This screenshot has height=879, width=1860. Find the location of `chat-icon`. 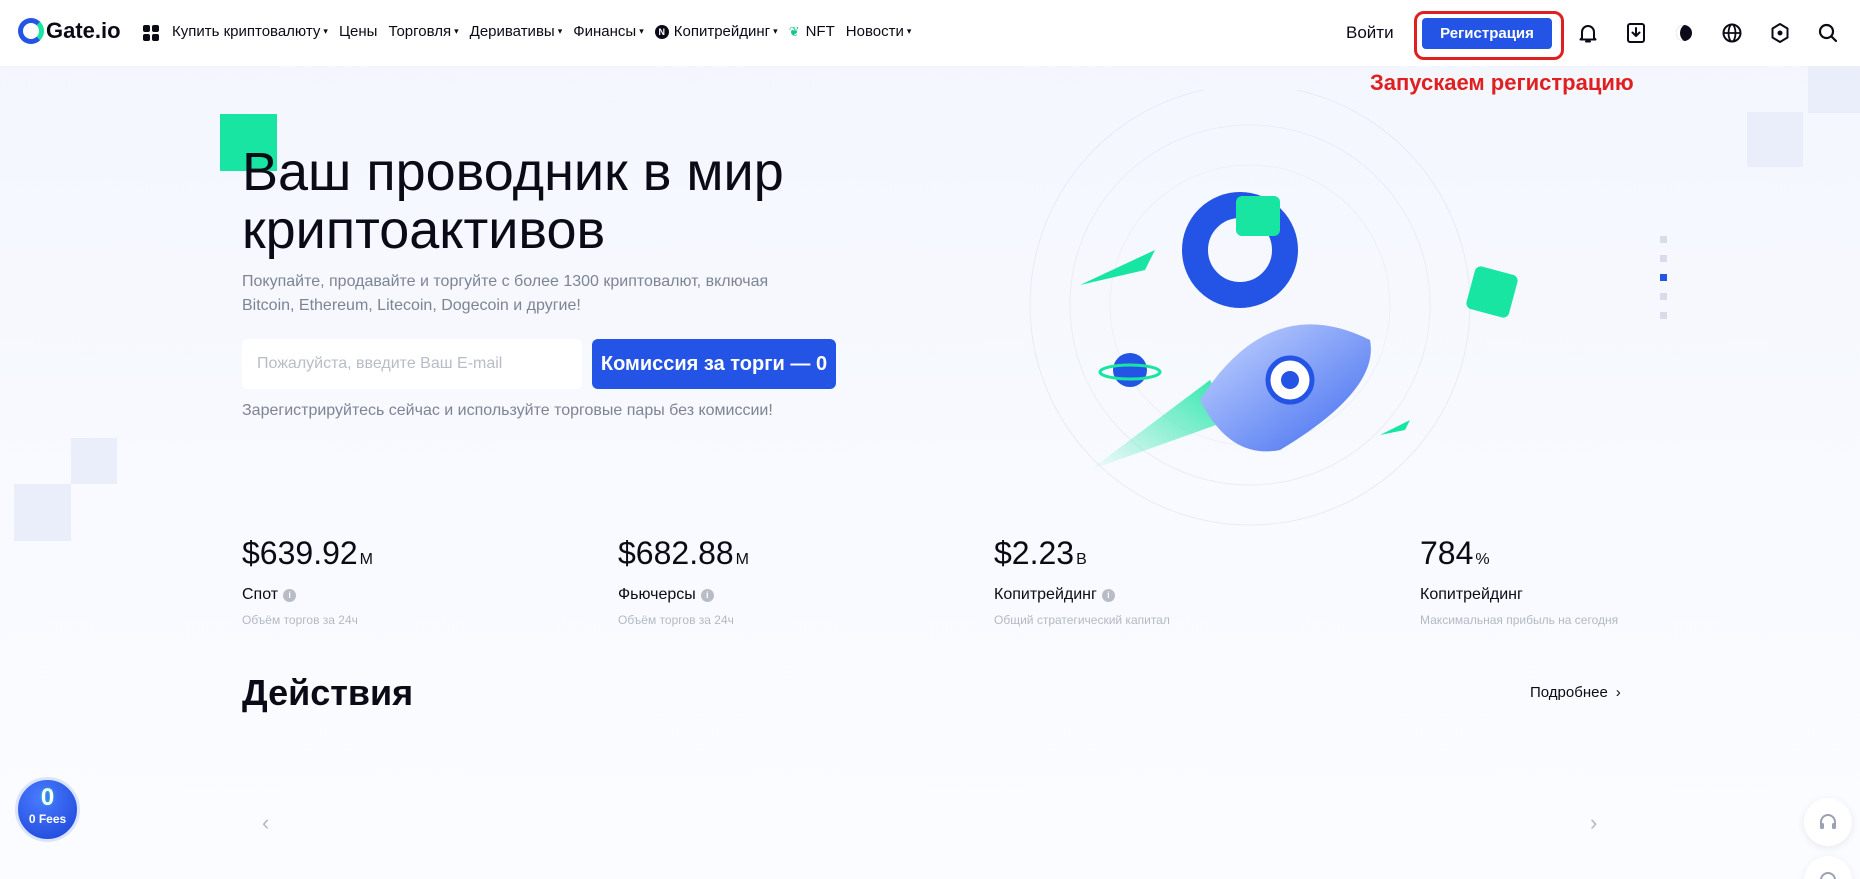

chat-icon is located at coordinates (1828, 875).